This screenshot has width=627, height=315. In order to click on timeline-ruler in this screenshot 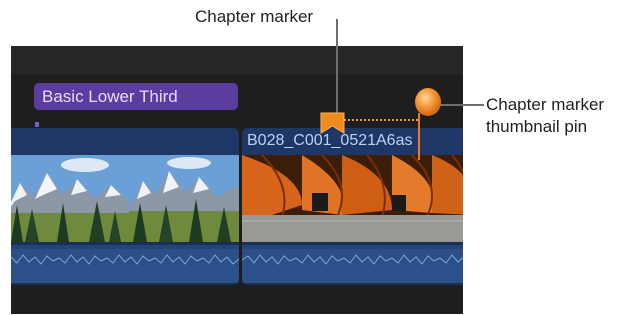, I will do `click(237, 60)`.